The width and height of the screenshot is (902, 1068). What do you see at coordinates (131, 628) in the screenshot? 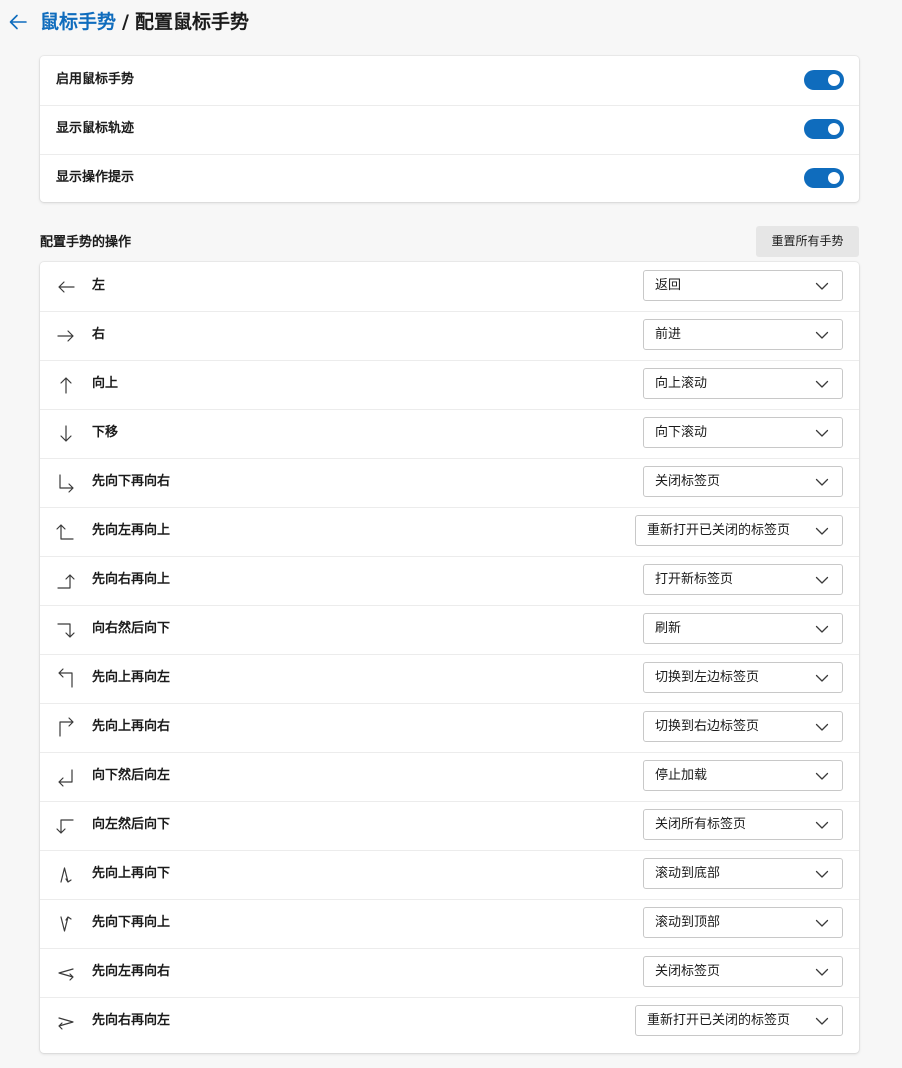
I see `gesture-label: 向右然后向下` at bounding box center [131, 628].